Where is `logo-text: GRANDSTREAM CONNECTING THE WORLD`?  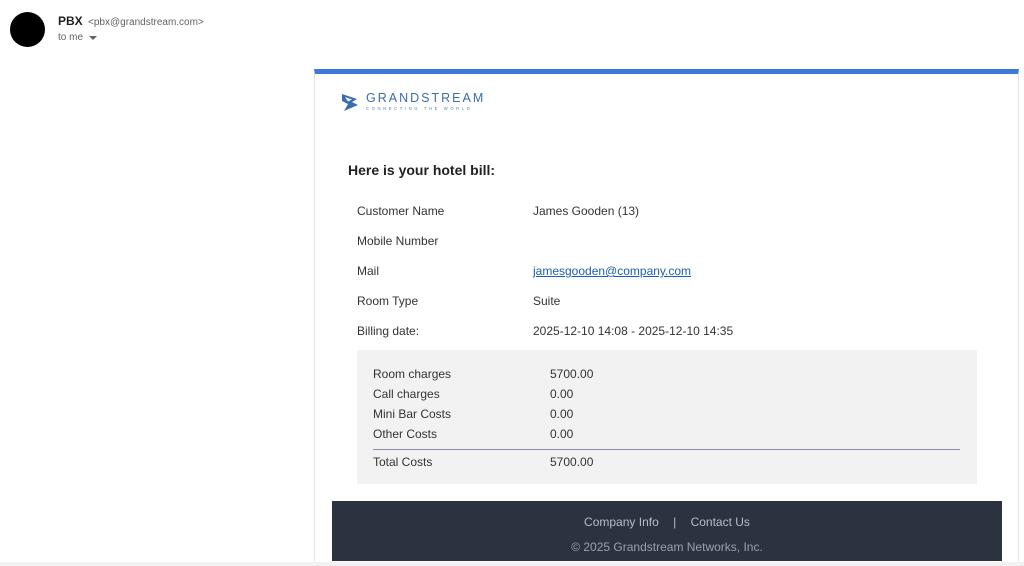
logo-text: GRANDSTREAM CONNECTING THE WORLD is located at coordinates (425, 102).